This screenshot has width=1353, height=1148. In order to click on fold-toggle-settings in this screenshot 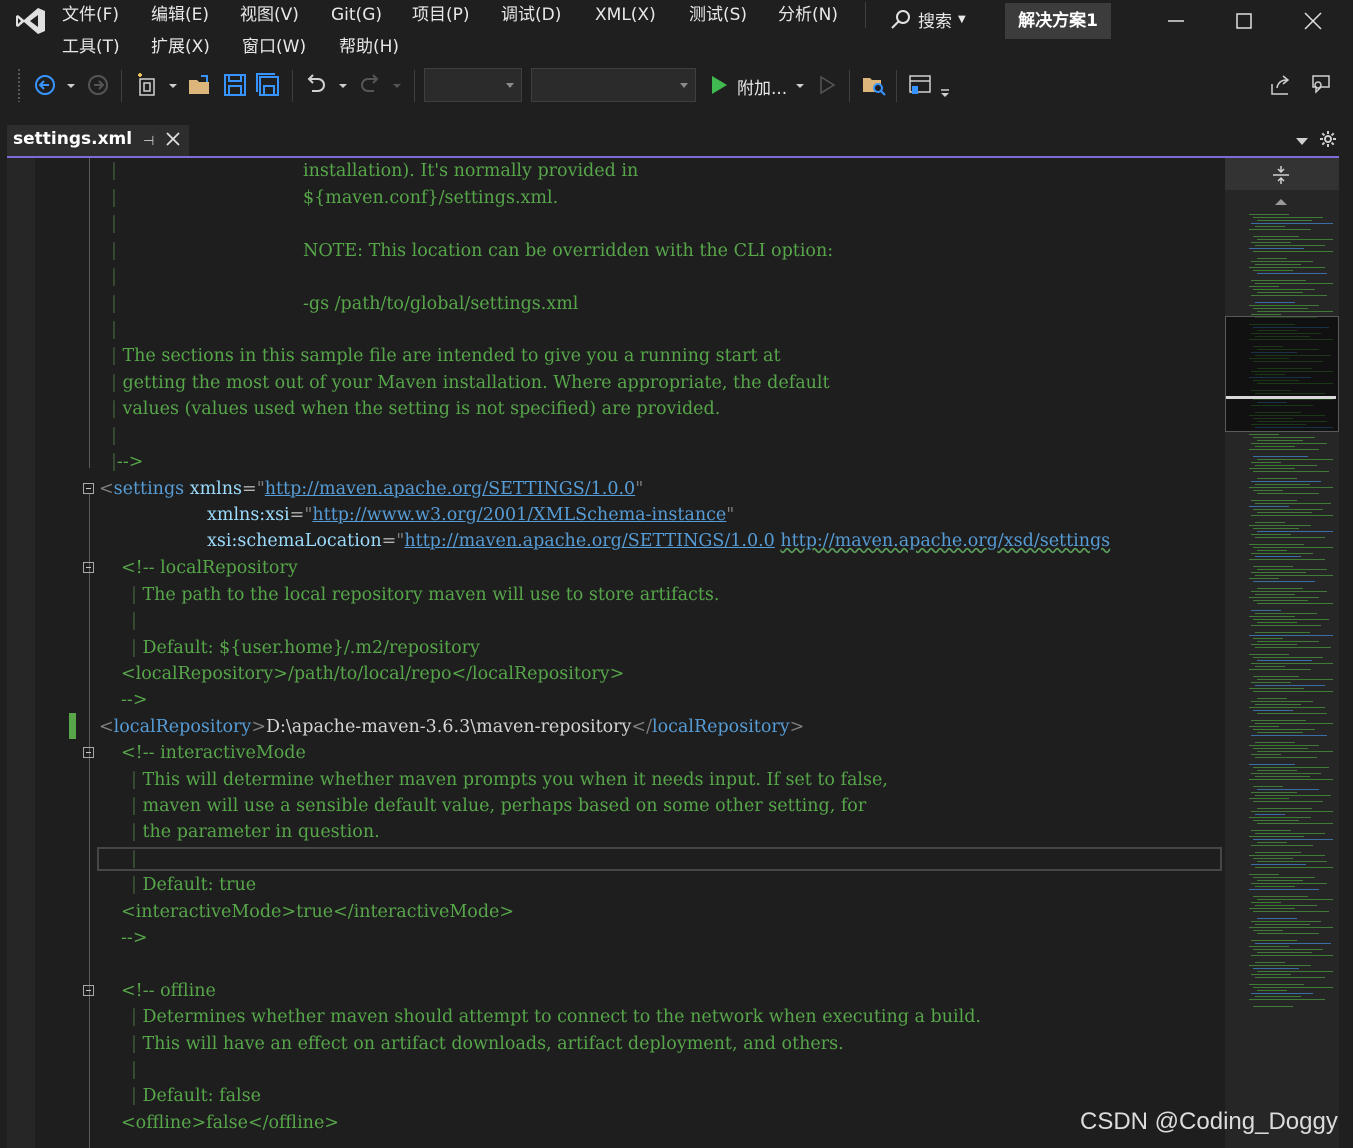, I will do `click(88, 488)`.